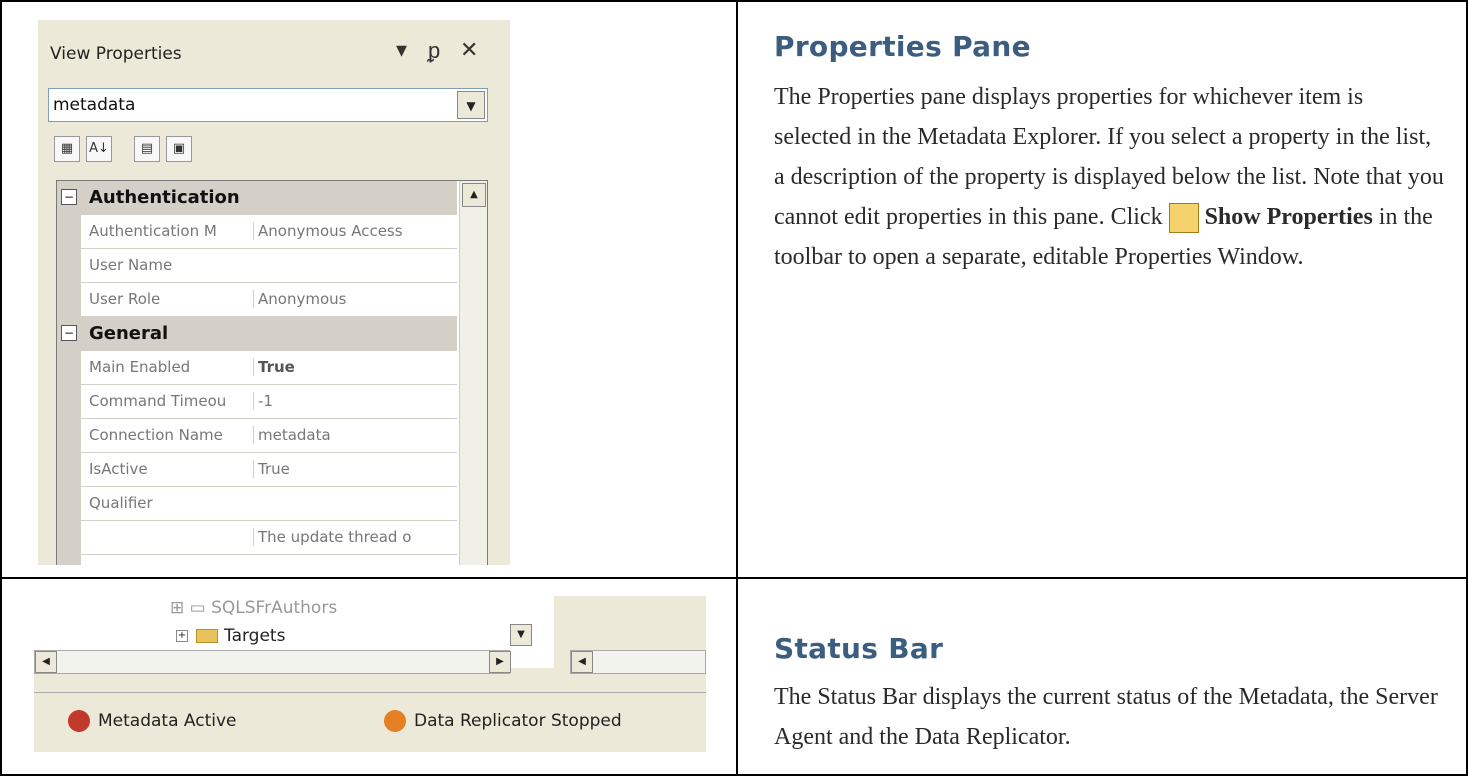 The height and width of the screenshot is (776, 1468). Describe the element at coordinates (902, 46) in the screenshot. I see `properties-title: Properties Pane` at that location.